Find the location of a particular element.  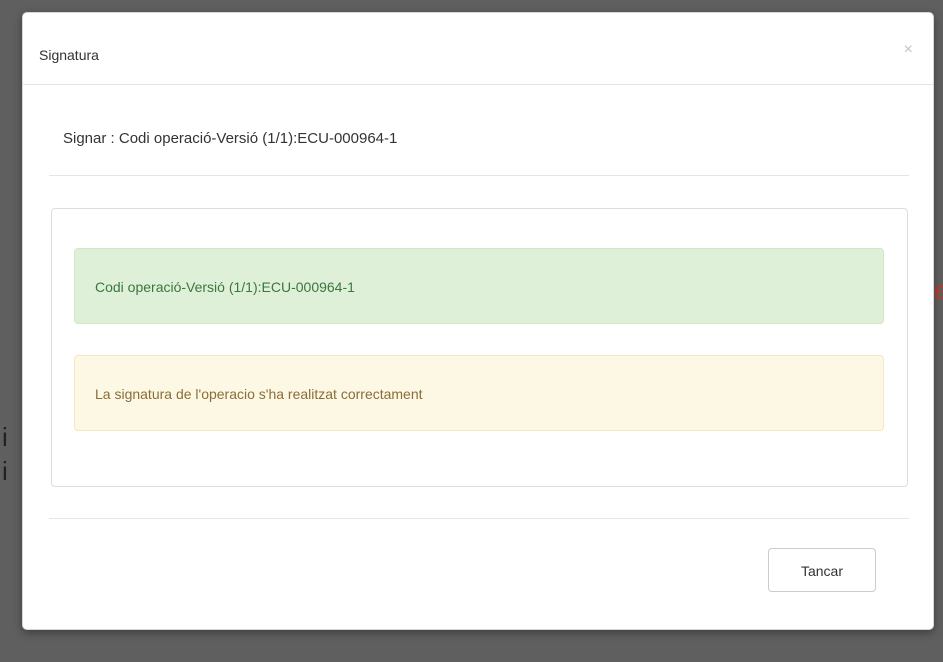

divider is located at coordinates (479, 175).